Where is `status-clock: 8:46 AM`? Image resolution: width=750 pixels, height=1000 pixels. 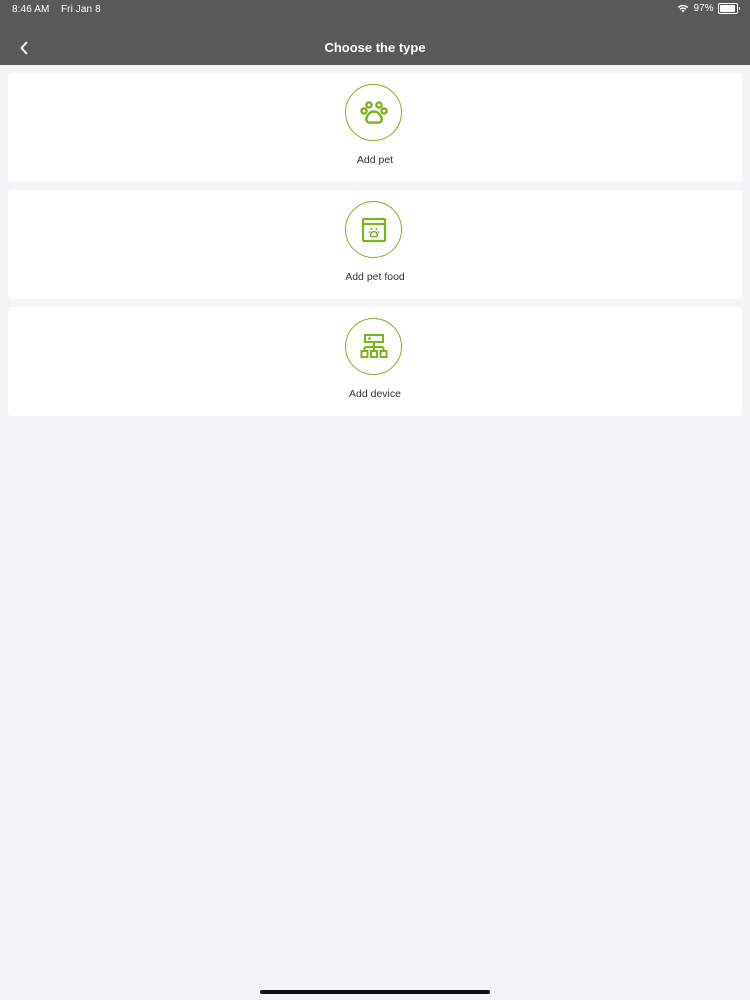 status-clock: 8:46 AM is located at coordinates (31, 9).